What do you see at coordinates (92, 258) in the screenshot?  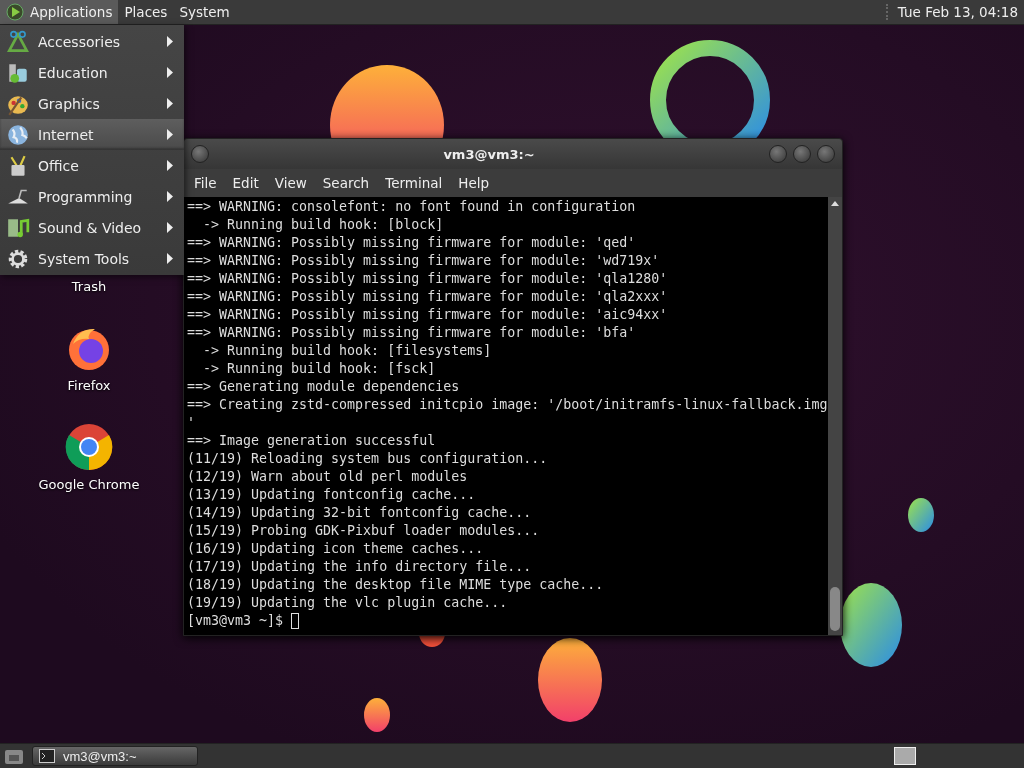 I see `menu-item: System Tools` at bounding box center [92, 258].